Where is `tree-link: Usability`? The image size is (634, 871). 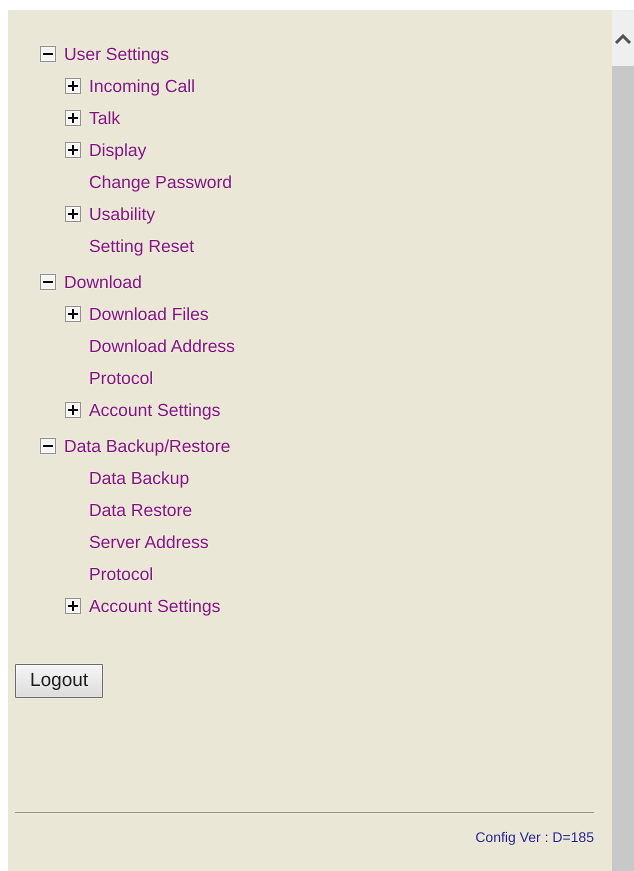
tree-link: Usability is located at coordinates (122, 214).